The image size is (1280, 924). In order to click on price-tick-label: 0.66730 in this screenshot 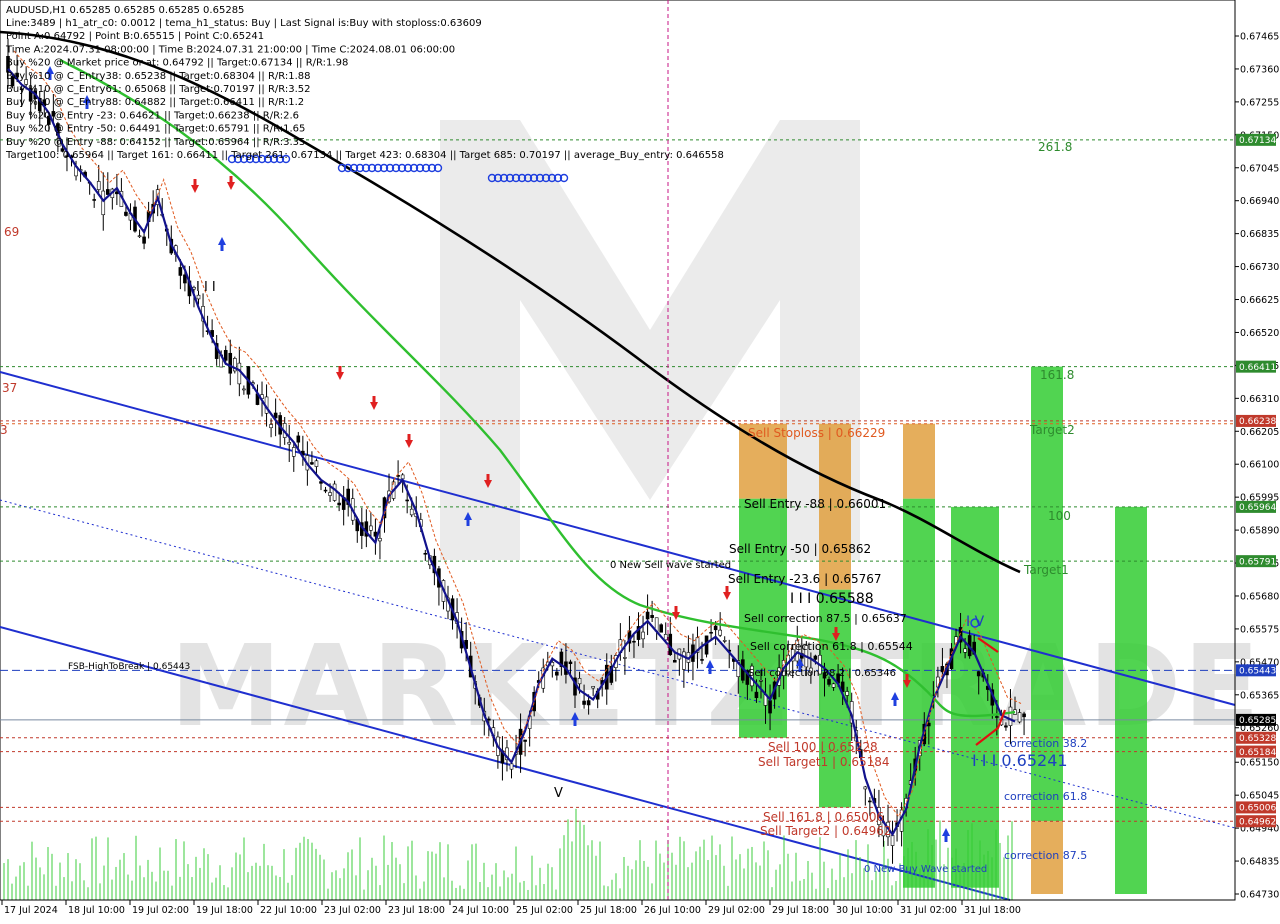, I will do `click(1259, 267)`.